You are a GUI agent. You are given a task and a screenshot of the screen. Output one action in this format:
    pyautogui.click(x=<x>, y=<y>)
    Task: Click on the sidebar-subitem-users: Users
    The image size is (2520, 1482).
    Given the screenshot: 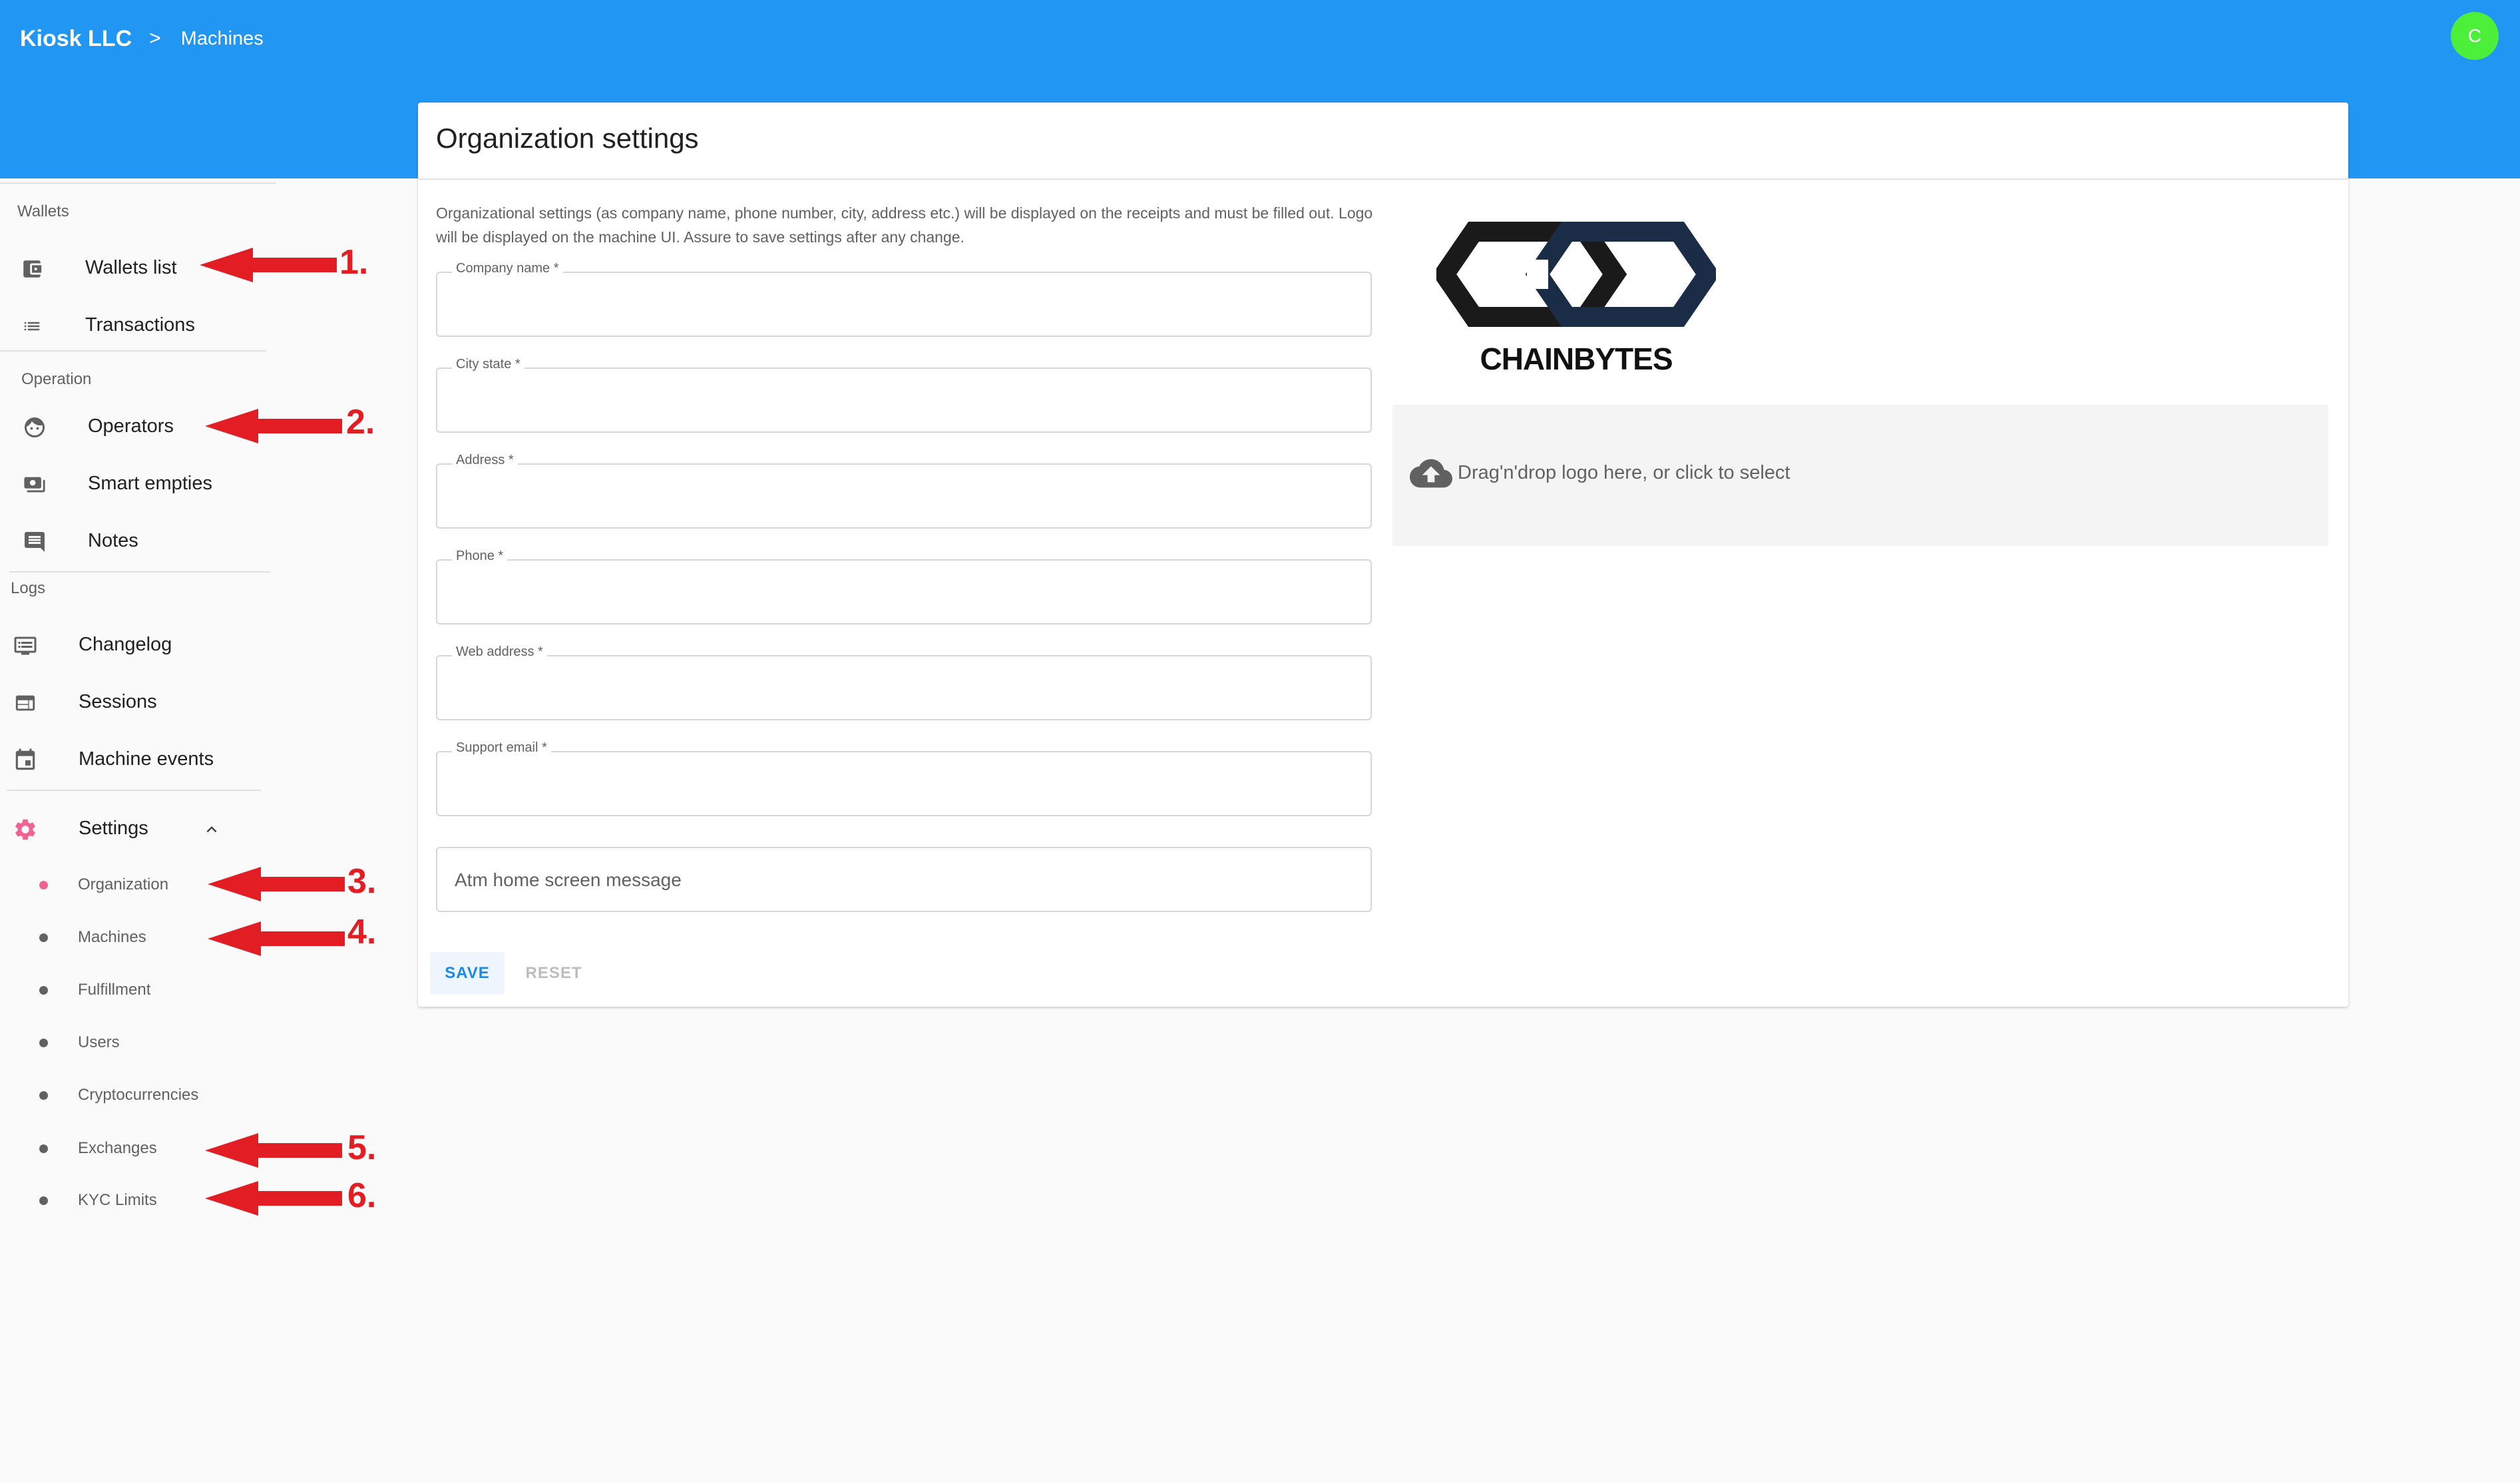 What is the action you would take?
    pyautogui.click(x=133, y=1042)
    